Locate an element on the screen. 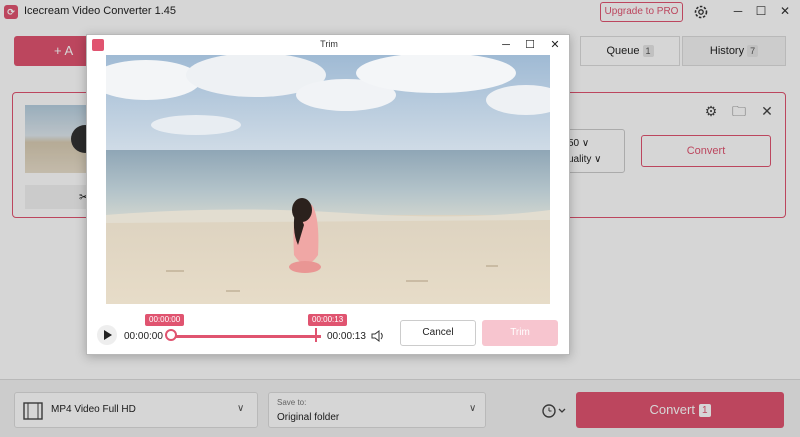 The width and height of the screenshot is (800, 437). dialog-close-icon: ✕ is located at coordinates (555, 45).